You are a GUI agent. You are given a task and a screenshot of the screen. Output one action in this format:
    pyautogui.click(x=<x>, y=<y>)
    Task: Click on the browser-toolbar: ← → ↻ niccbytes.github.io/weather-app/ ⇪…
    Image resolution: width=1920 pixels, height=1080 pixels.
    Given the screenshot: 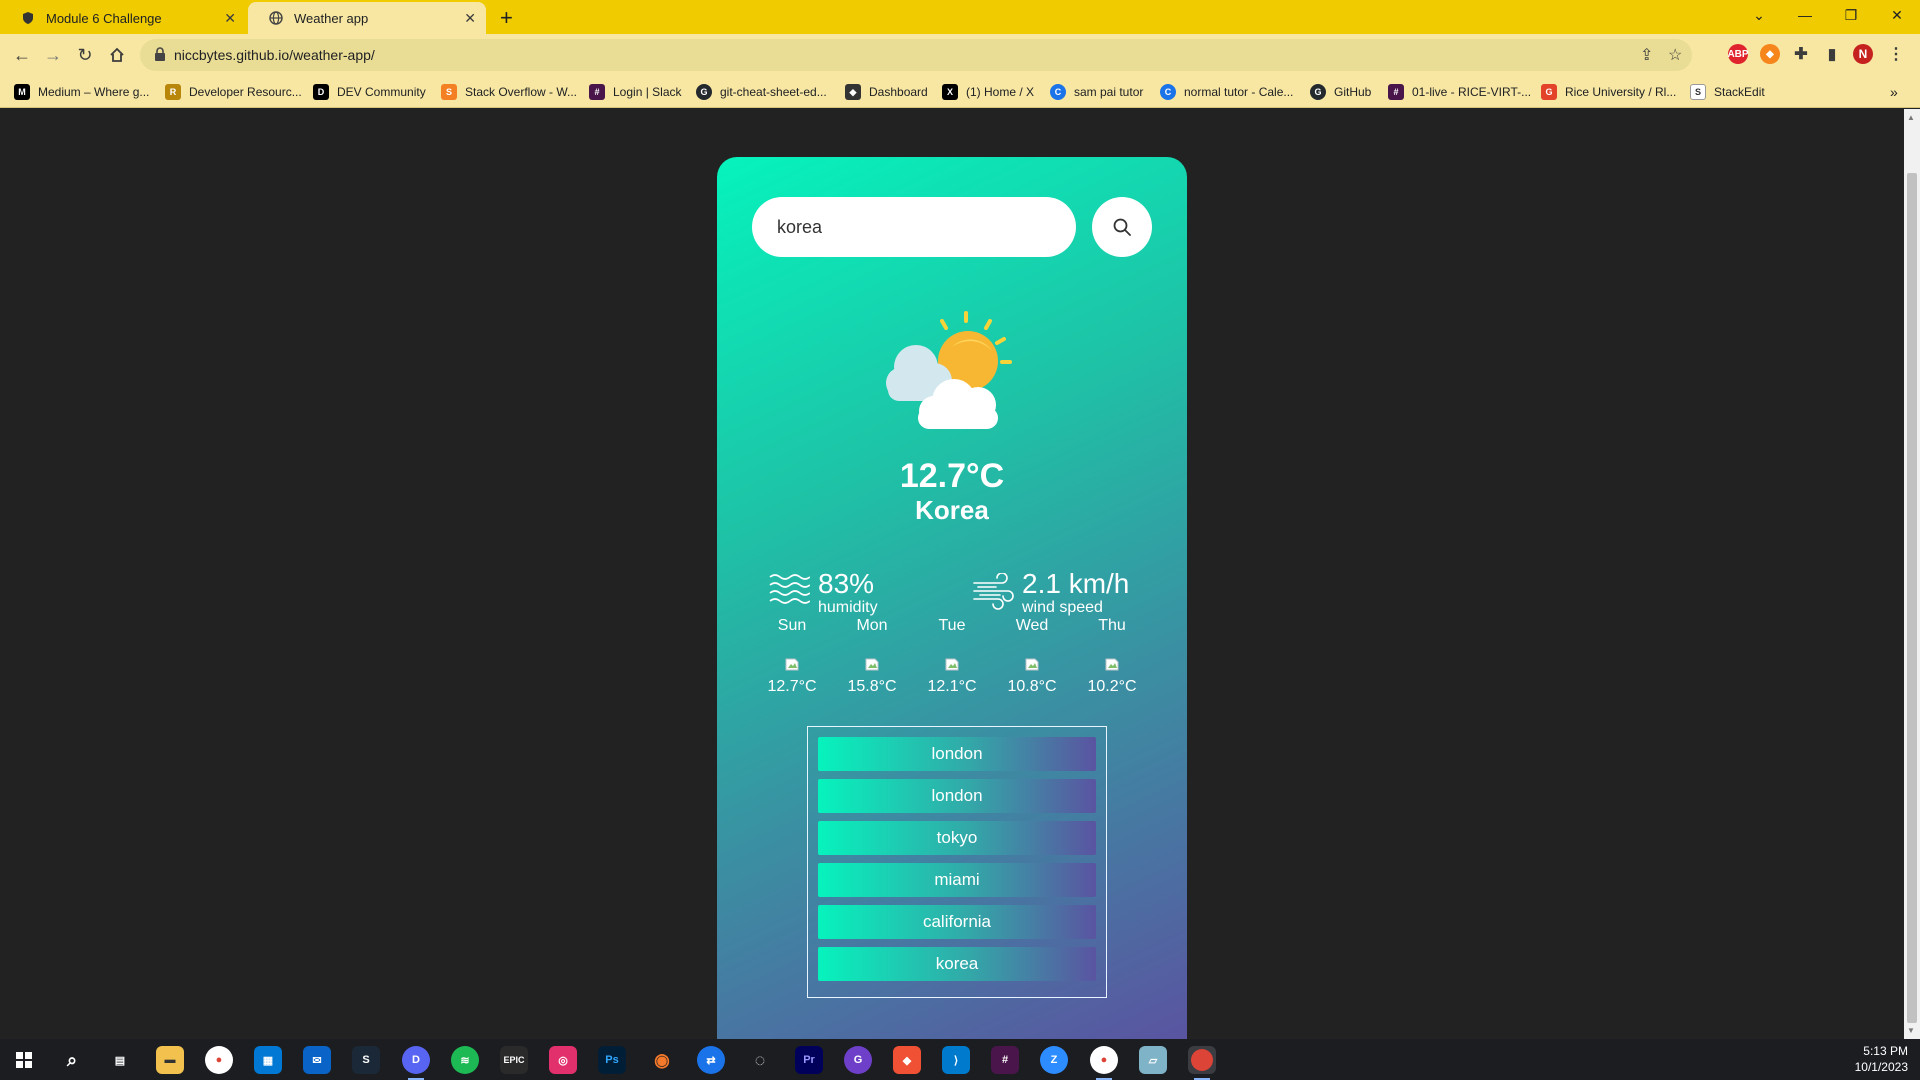 What is the action you would take?
    pyautogui.click(x=960, y=55)
    